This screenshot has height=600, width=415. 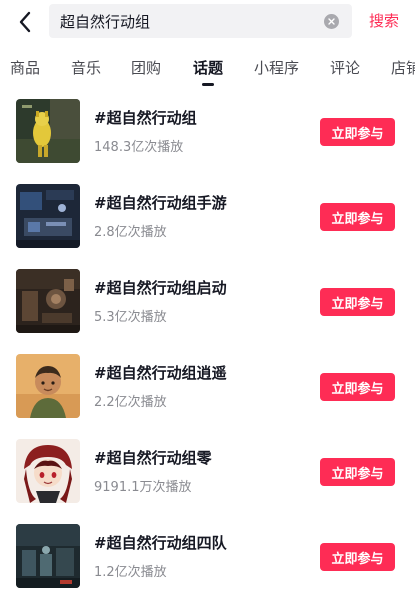 I want to click on search-header: 搜索, so click(x=207, y=21).